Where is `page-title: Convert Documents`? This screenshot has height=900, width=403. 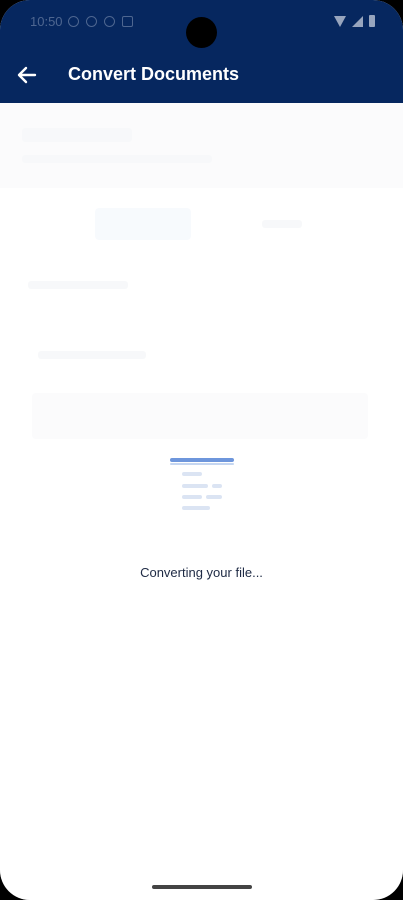 page-title: Convert Documents is located at coordinates (154, 74).